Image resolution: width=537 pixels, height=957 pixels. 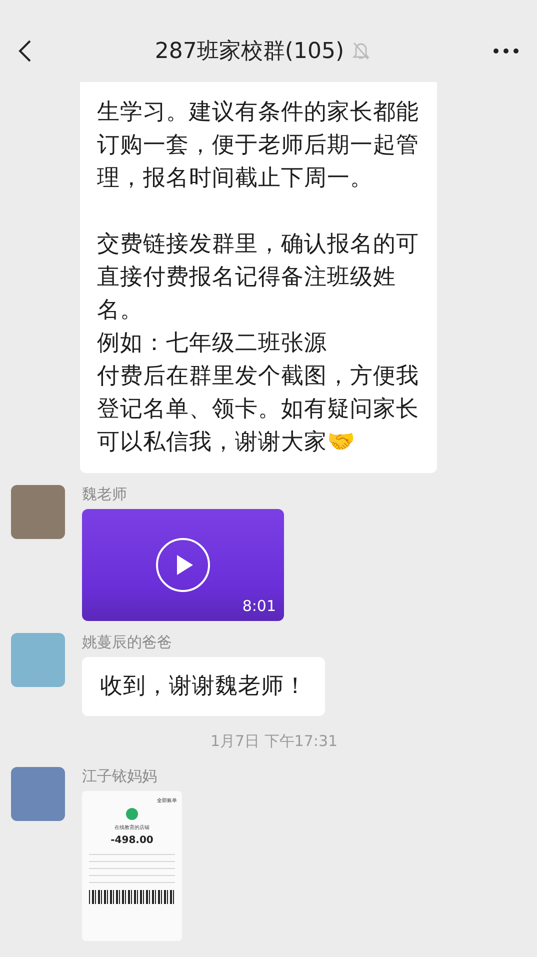 What do you see at coordinates (259, 606) in the screenshot?
I see `video-duration: 8:01` at bounding box center [259, 606].